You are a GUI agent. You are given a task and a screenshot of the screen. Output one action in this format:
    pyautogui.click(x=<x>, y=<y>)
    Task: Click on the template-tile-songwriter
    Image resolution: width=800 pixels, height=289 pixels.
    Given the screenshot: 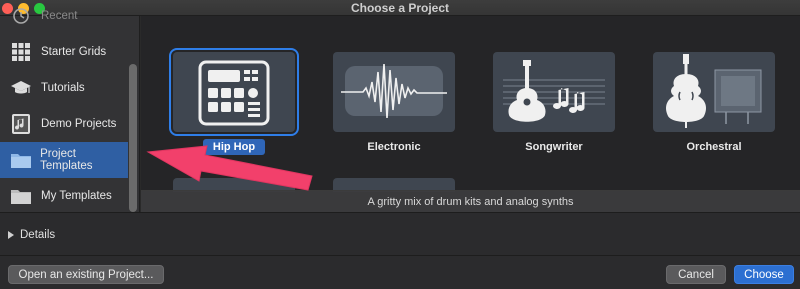 What is the action you would take?
    pyautogui.click(x=554, y=92)
    